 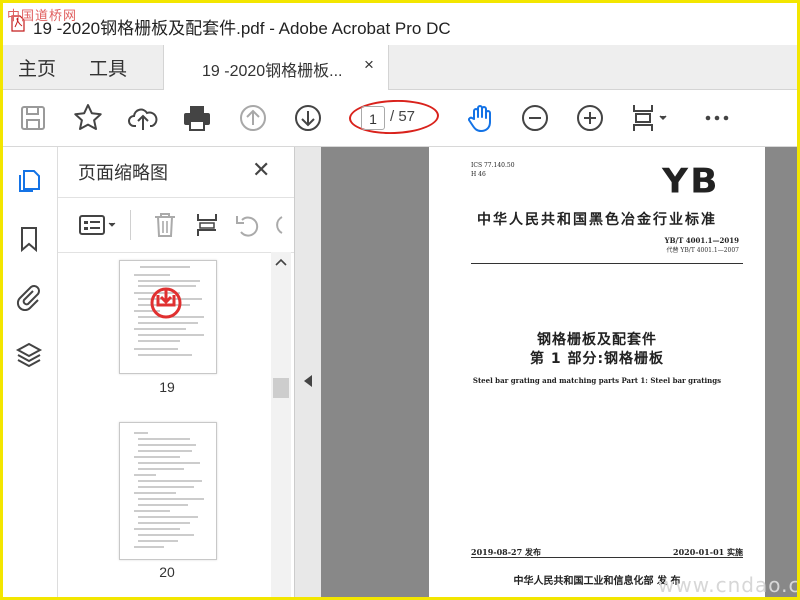 I want to click on tab-bar: 主页 工具 19 -2020钢格栅板... ×, so click(x=400, y=67).